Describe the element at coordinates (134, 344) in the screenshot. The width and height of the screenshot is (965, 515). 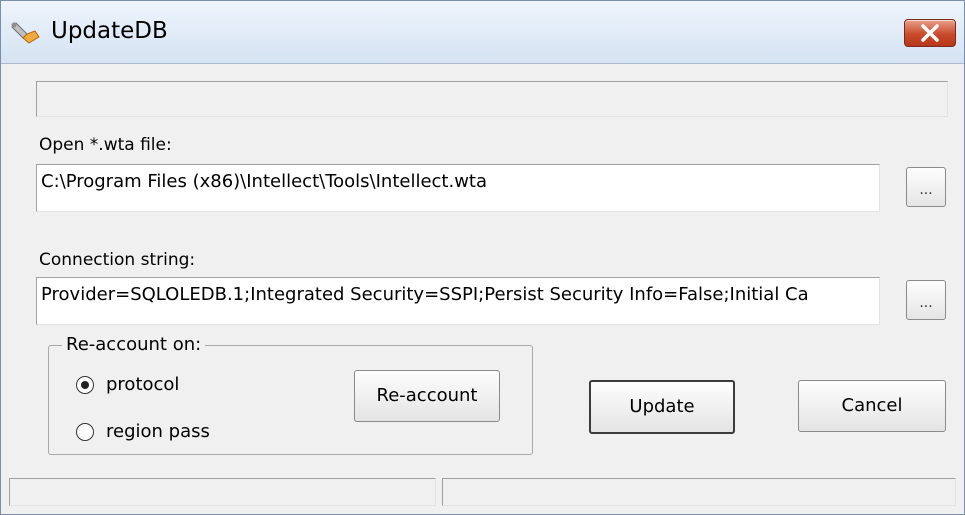
I see `reaccount-group-title: Re-account on:` at that location.